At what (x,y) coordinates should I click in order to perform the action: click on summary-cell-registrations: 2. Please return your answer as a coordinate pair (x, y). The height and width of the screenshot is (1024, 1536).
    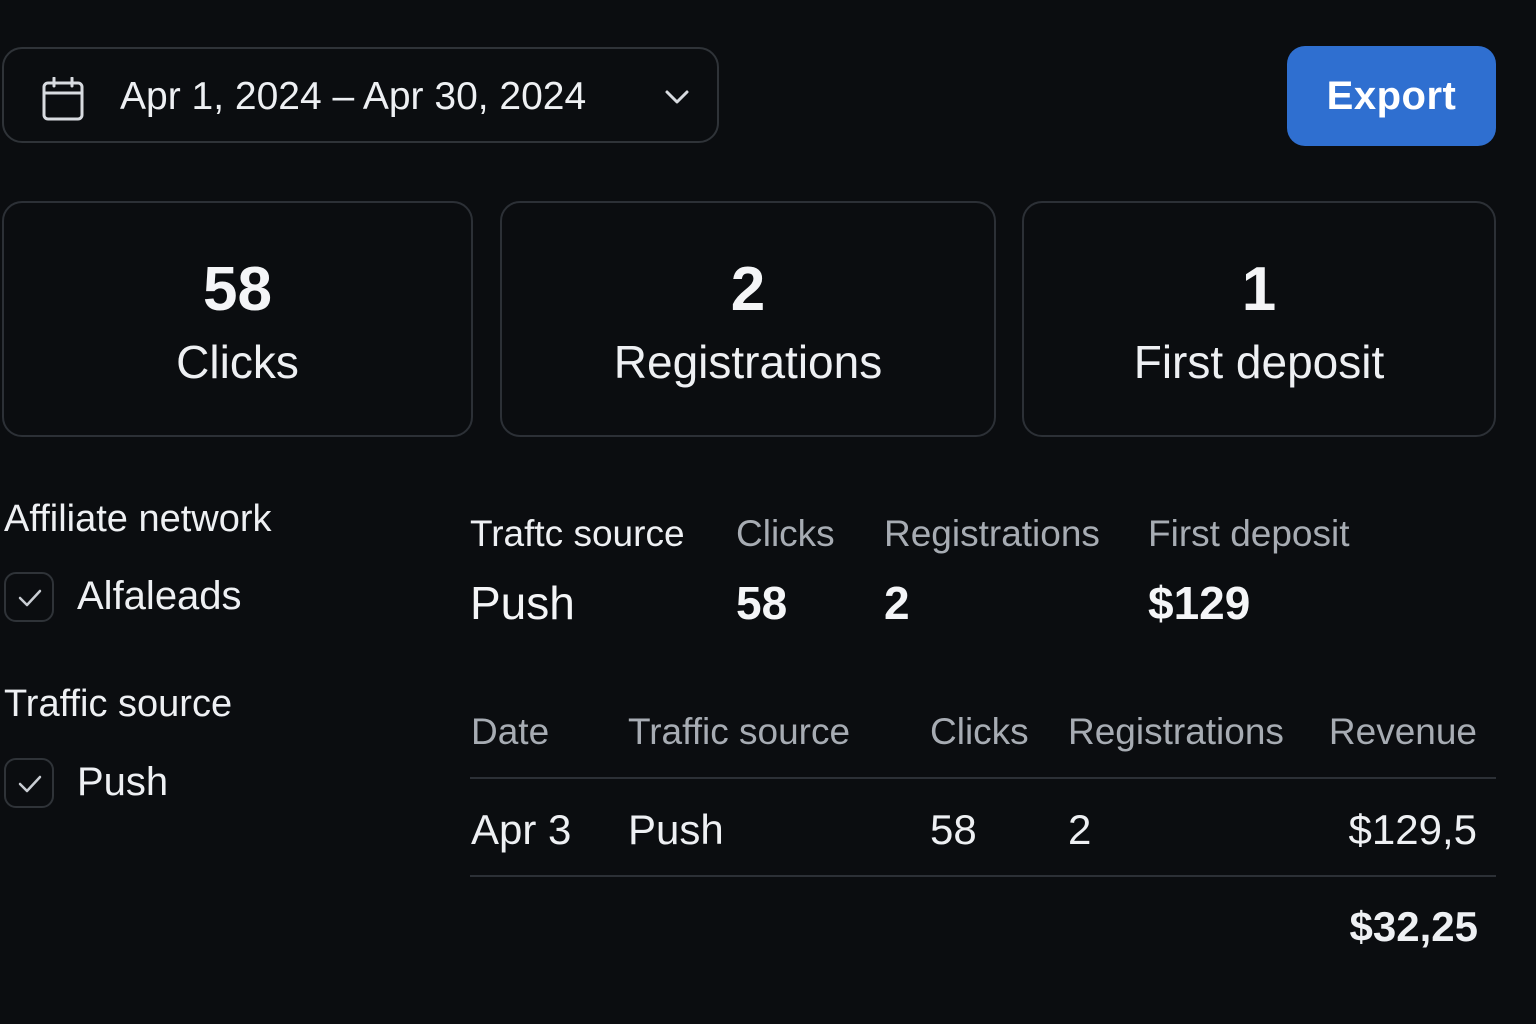
    Looking at the image, I should click on (897, 603).